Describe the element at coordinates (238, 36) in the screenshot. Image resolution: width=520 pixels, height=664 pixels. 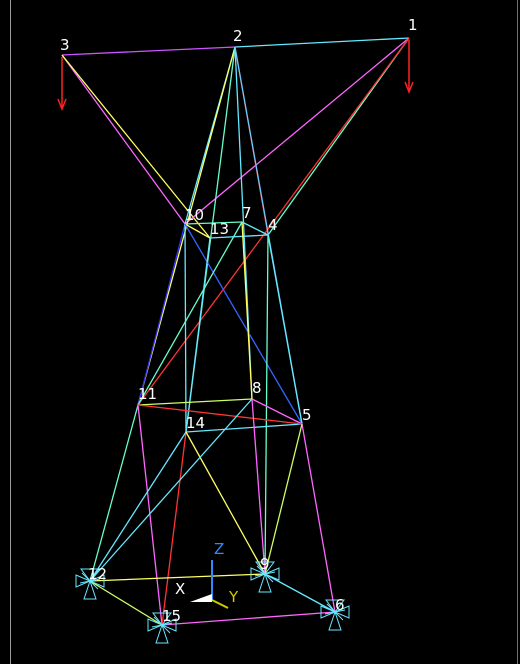
I see `node-label-2: 2` at that location.